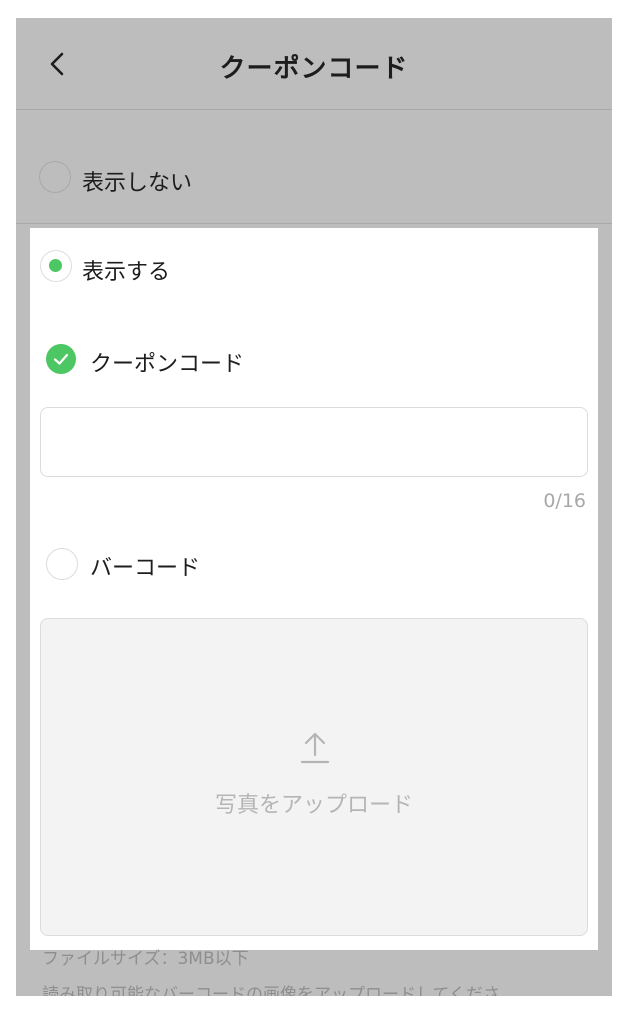 Image resolution: width=628 pixels, height=1009 pixels. I want to click on readable-note: 読み取り可能なバーコードの画像をアップロードしてくださ, so click(271, 990).